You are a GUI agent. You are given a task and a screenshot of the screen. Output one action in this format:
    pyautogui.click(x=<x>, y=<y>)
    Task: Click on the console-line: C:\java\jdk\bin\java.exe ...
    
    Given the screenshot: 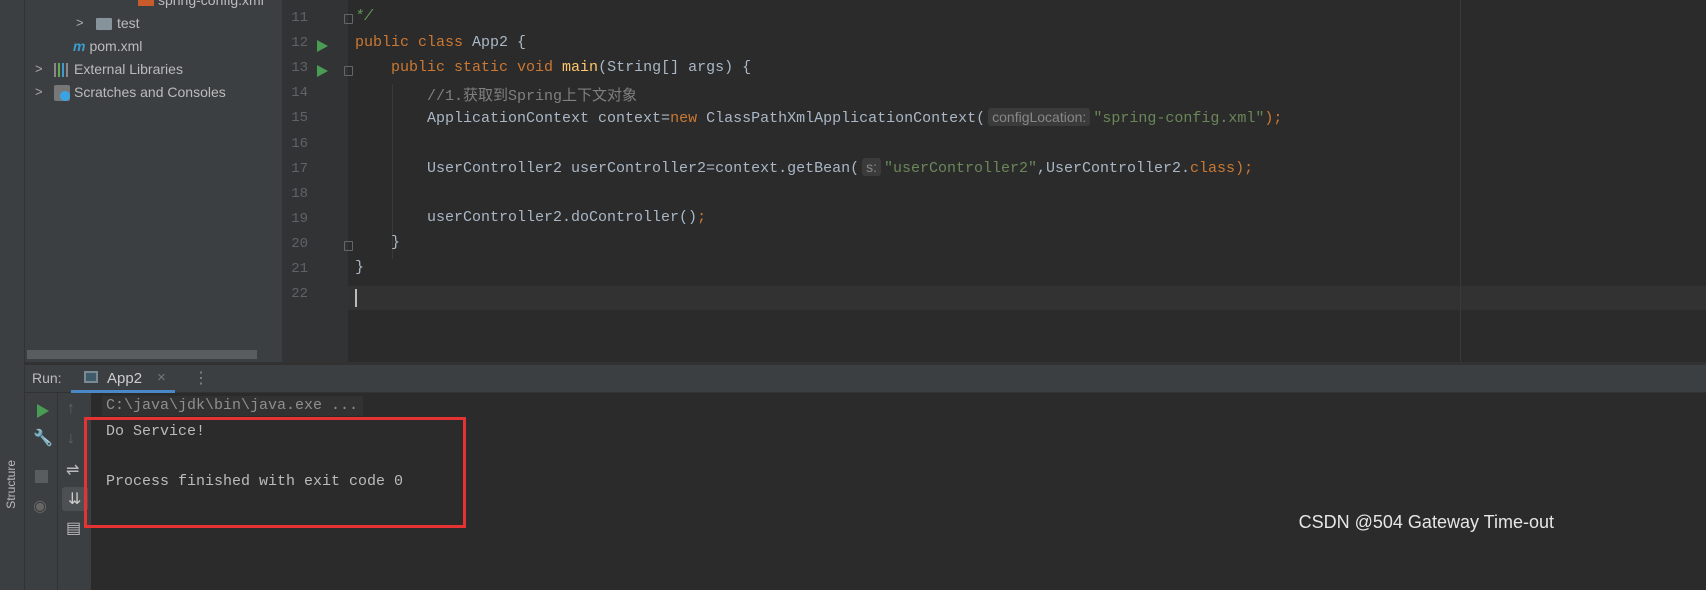 What is the action you would take?
    pyautogui.click(x=232, y=405)
    